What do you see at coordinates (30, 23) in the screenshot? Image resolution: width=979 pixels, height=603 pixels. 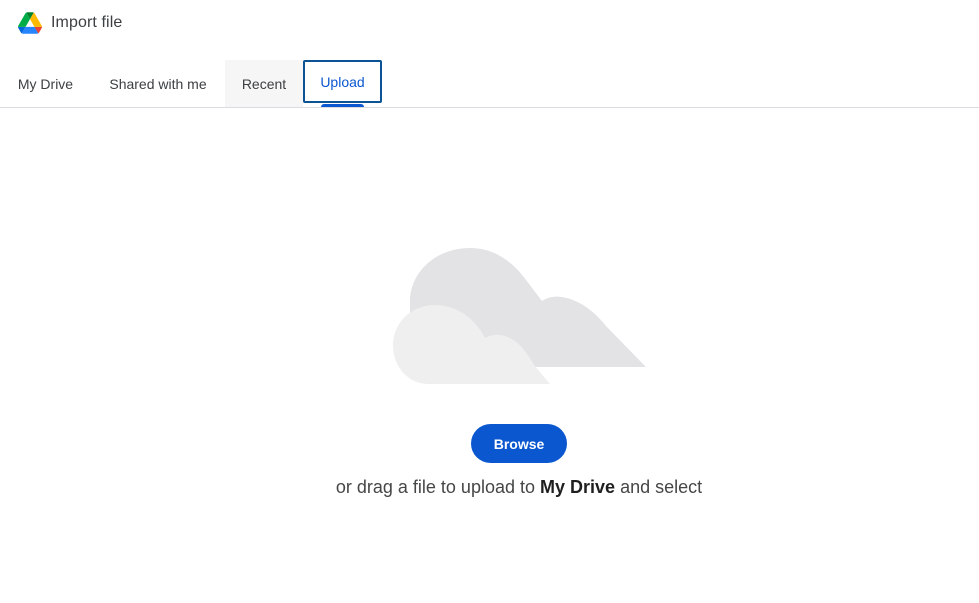 I see `google-drive-logo-icon` at bounding box center [30, 23].